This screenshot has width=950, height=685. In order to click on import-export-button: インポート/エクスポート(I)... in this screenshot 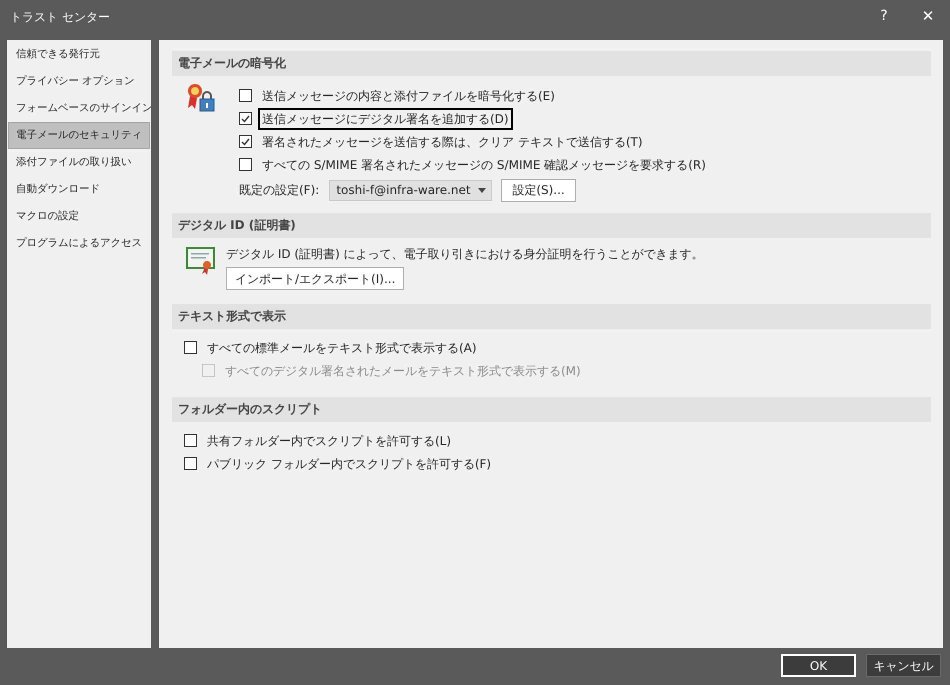, I will do `click(315, 278)`.